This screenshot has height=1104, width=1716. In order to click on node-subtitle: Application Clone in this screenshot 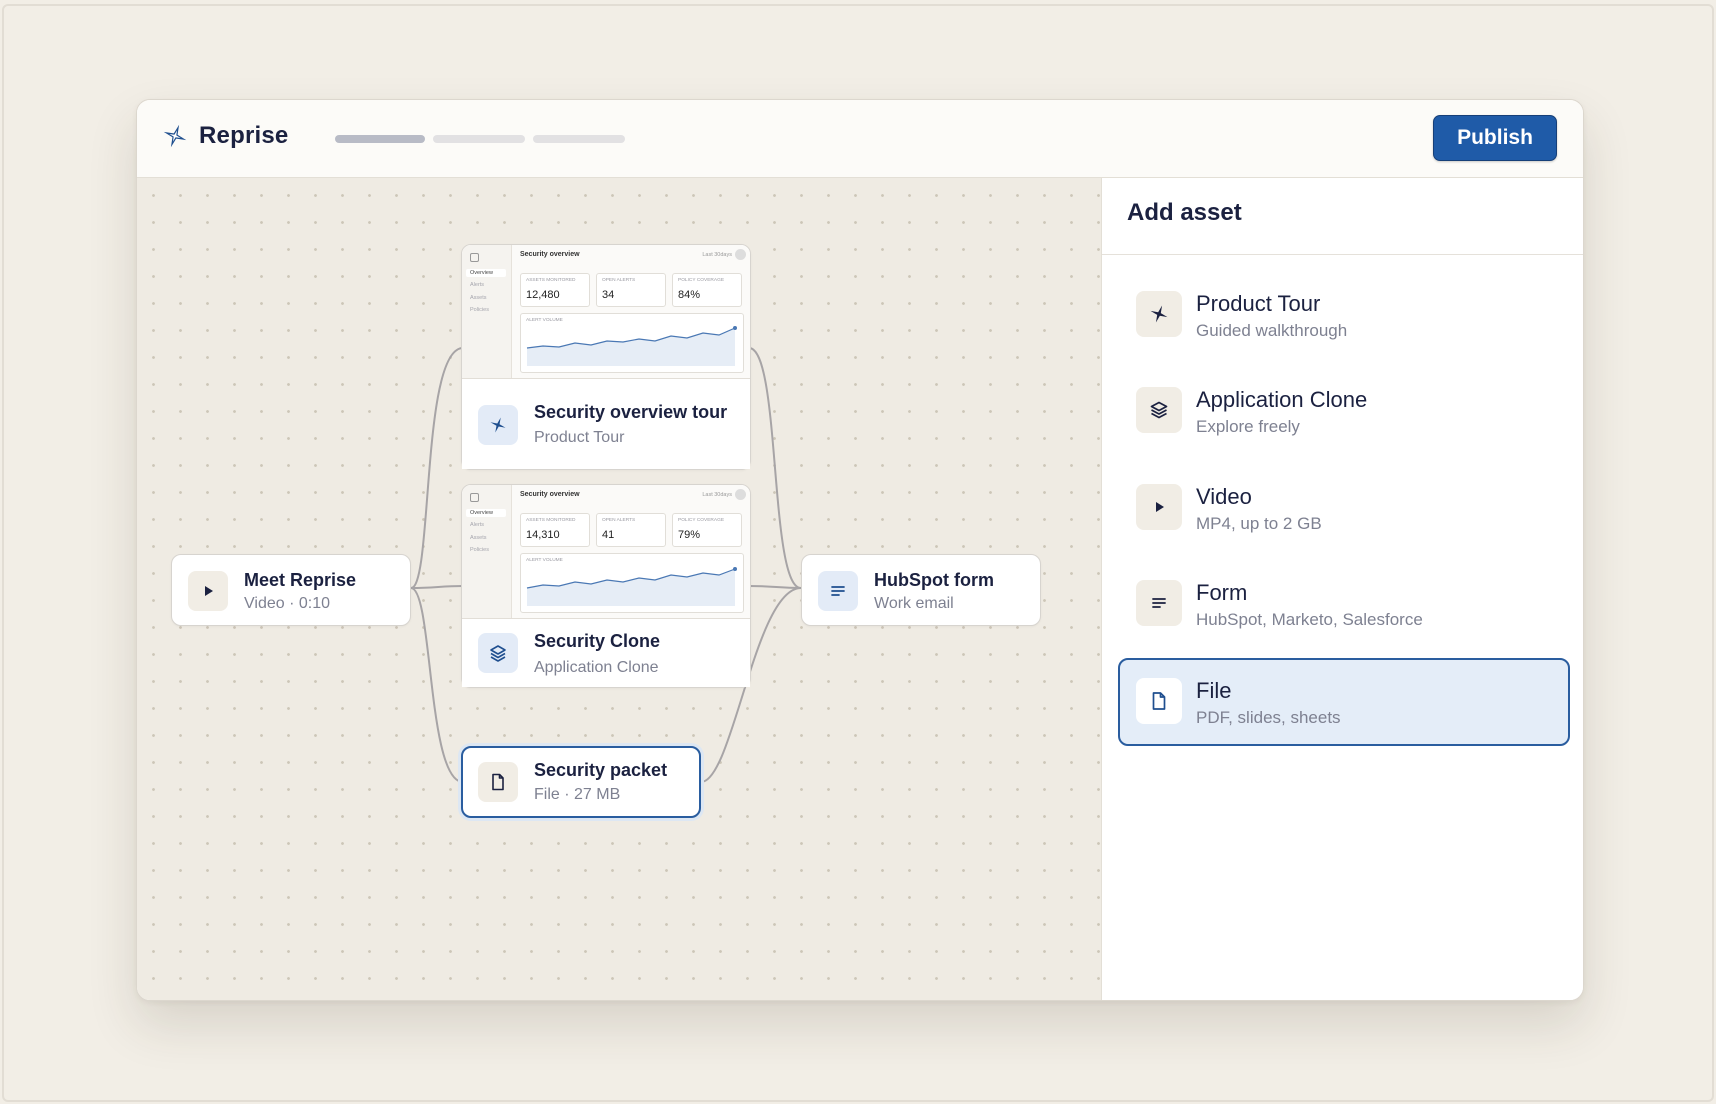, I will do `click(596, 667)`.